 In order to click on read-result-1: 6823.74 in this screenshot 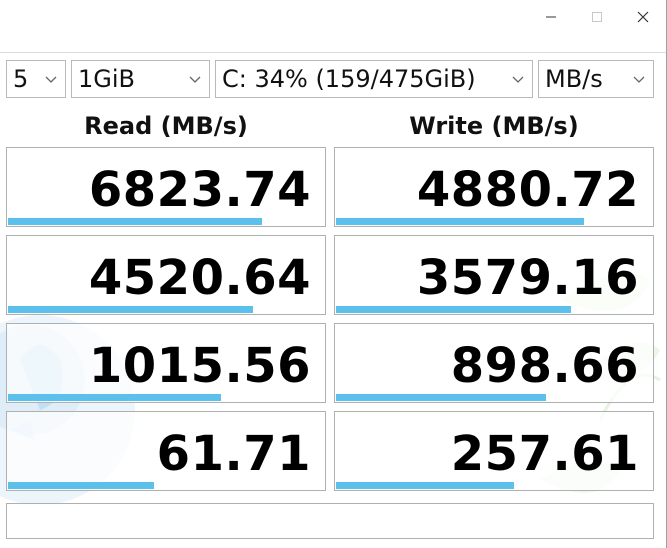, I will do `click(166, 187)`.